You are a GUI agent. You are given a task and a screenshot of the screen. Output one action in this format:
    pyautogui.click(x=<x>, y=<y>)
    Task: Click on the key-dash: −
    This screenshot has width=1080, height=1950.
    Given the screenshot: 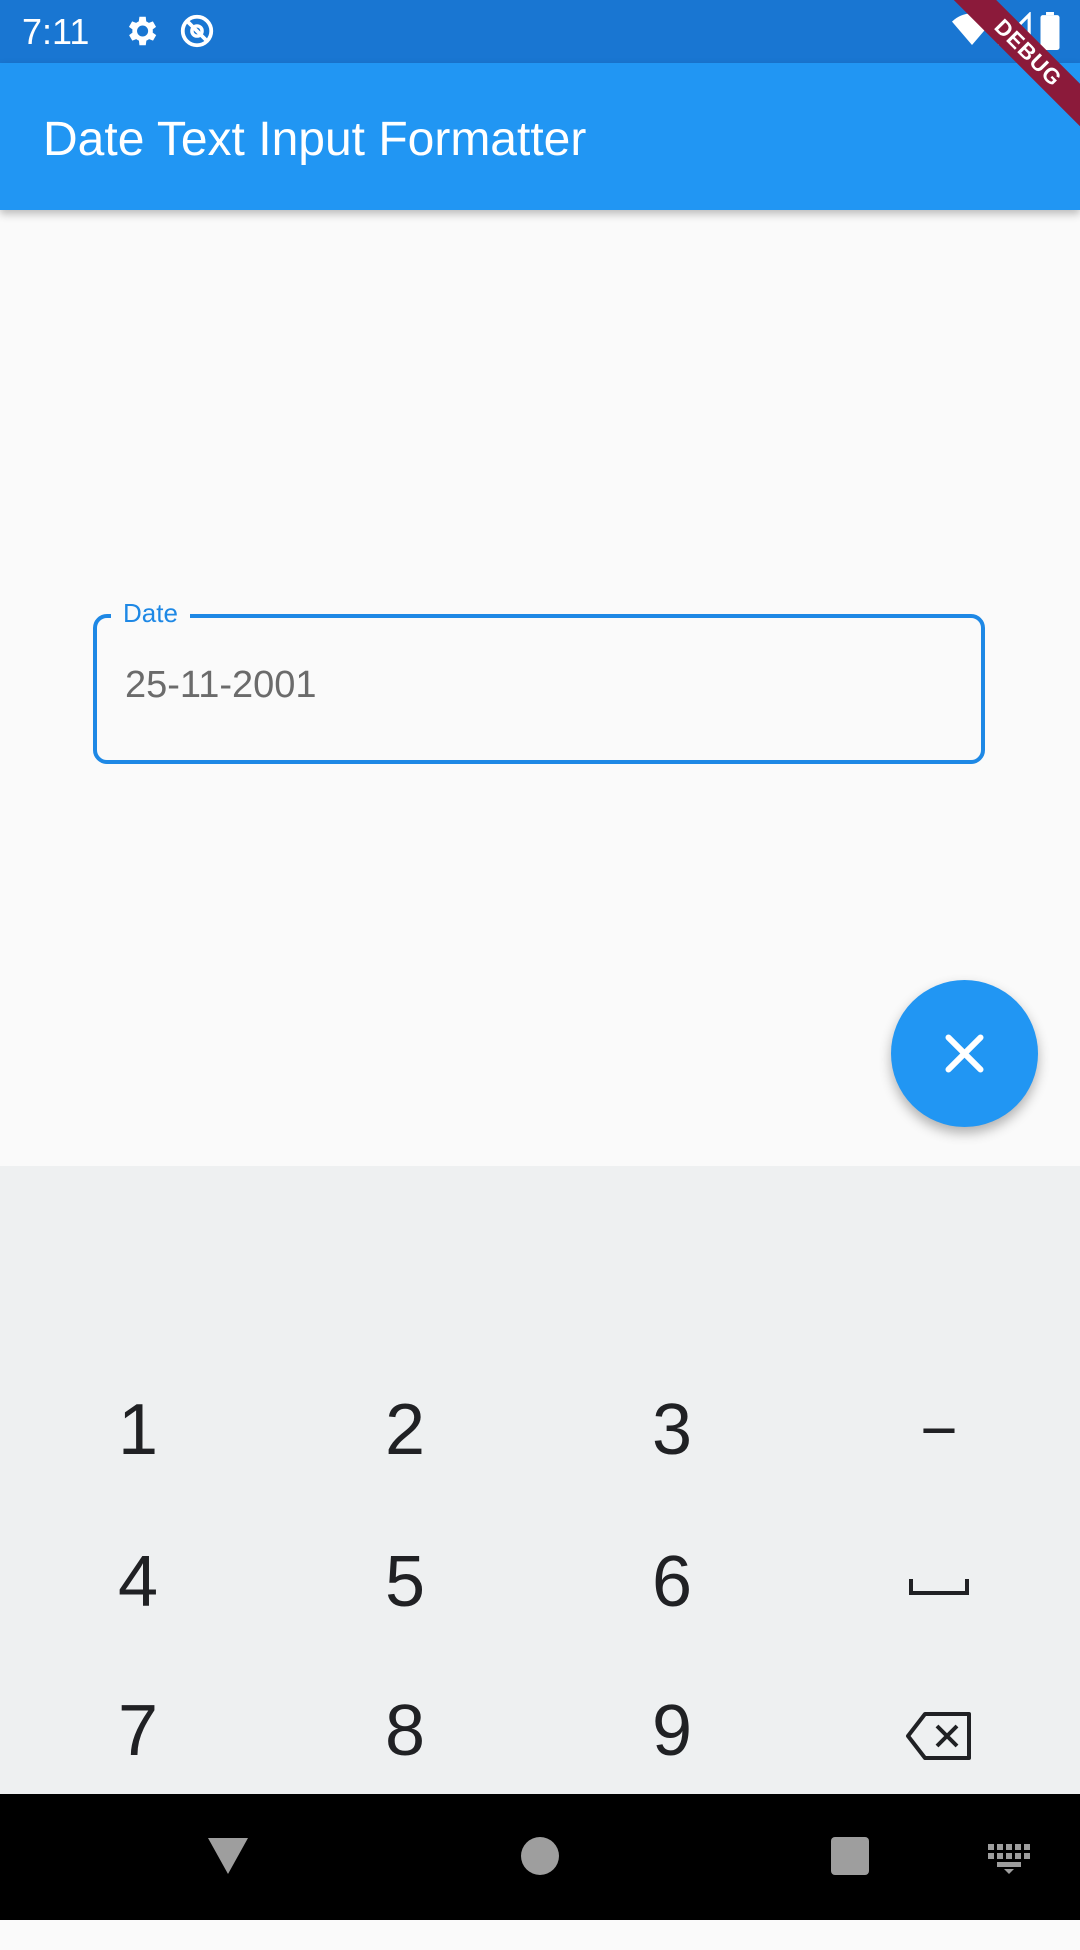 What is the action you would take?
    pyautogui.click(x=939, y=1430)
    